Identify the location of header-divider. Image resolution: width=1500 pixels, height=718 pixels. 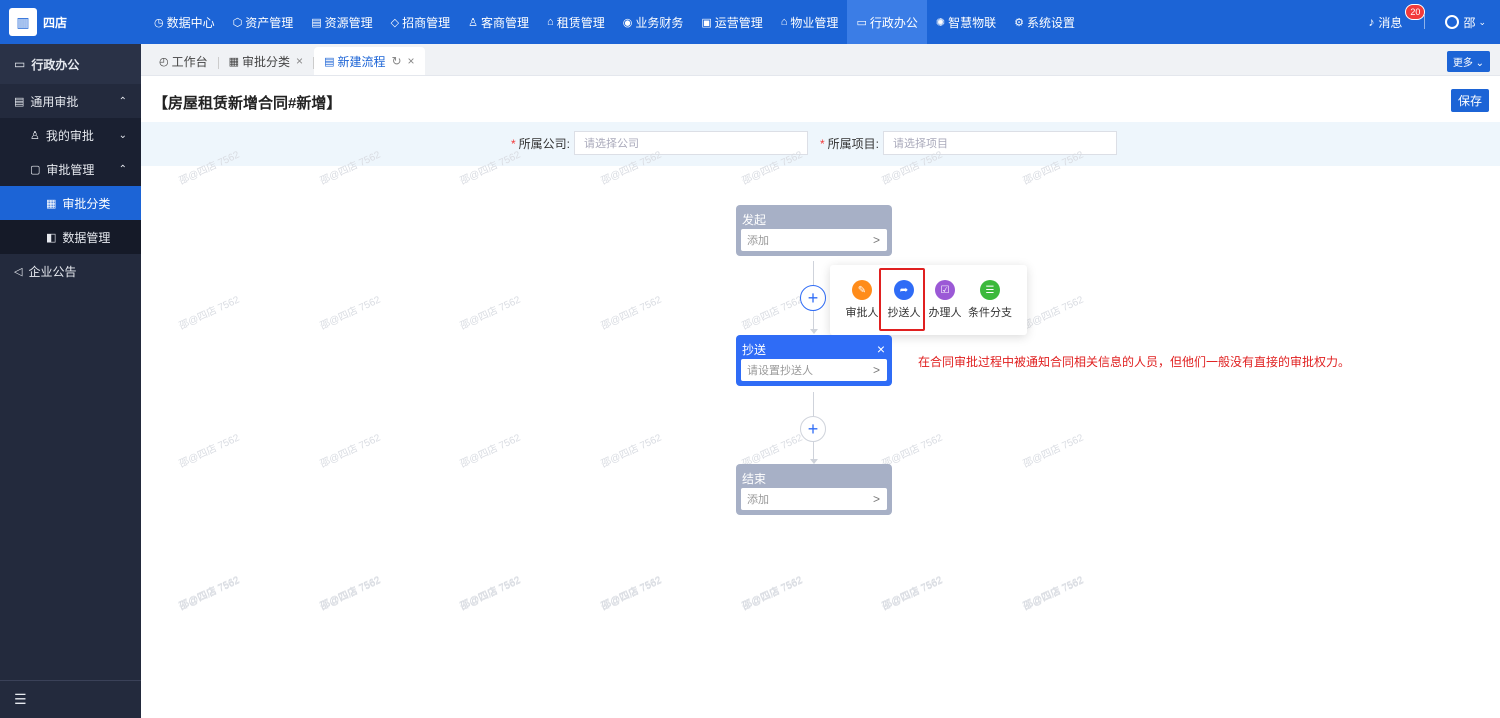
(1425, 22).